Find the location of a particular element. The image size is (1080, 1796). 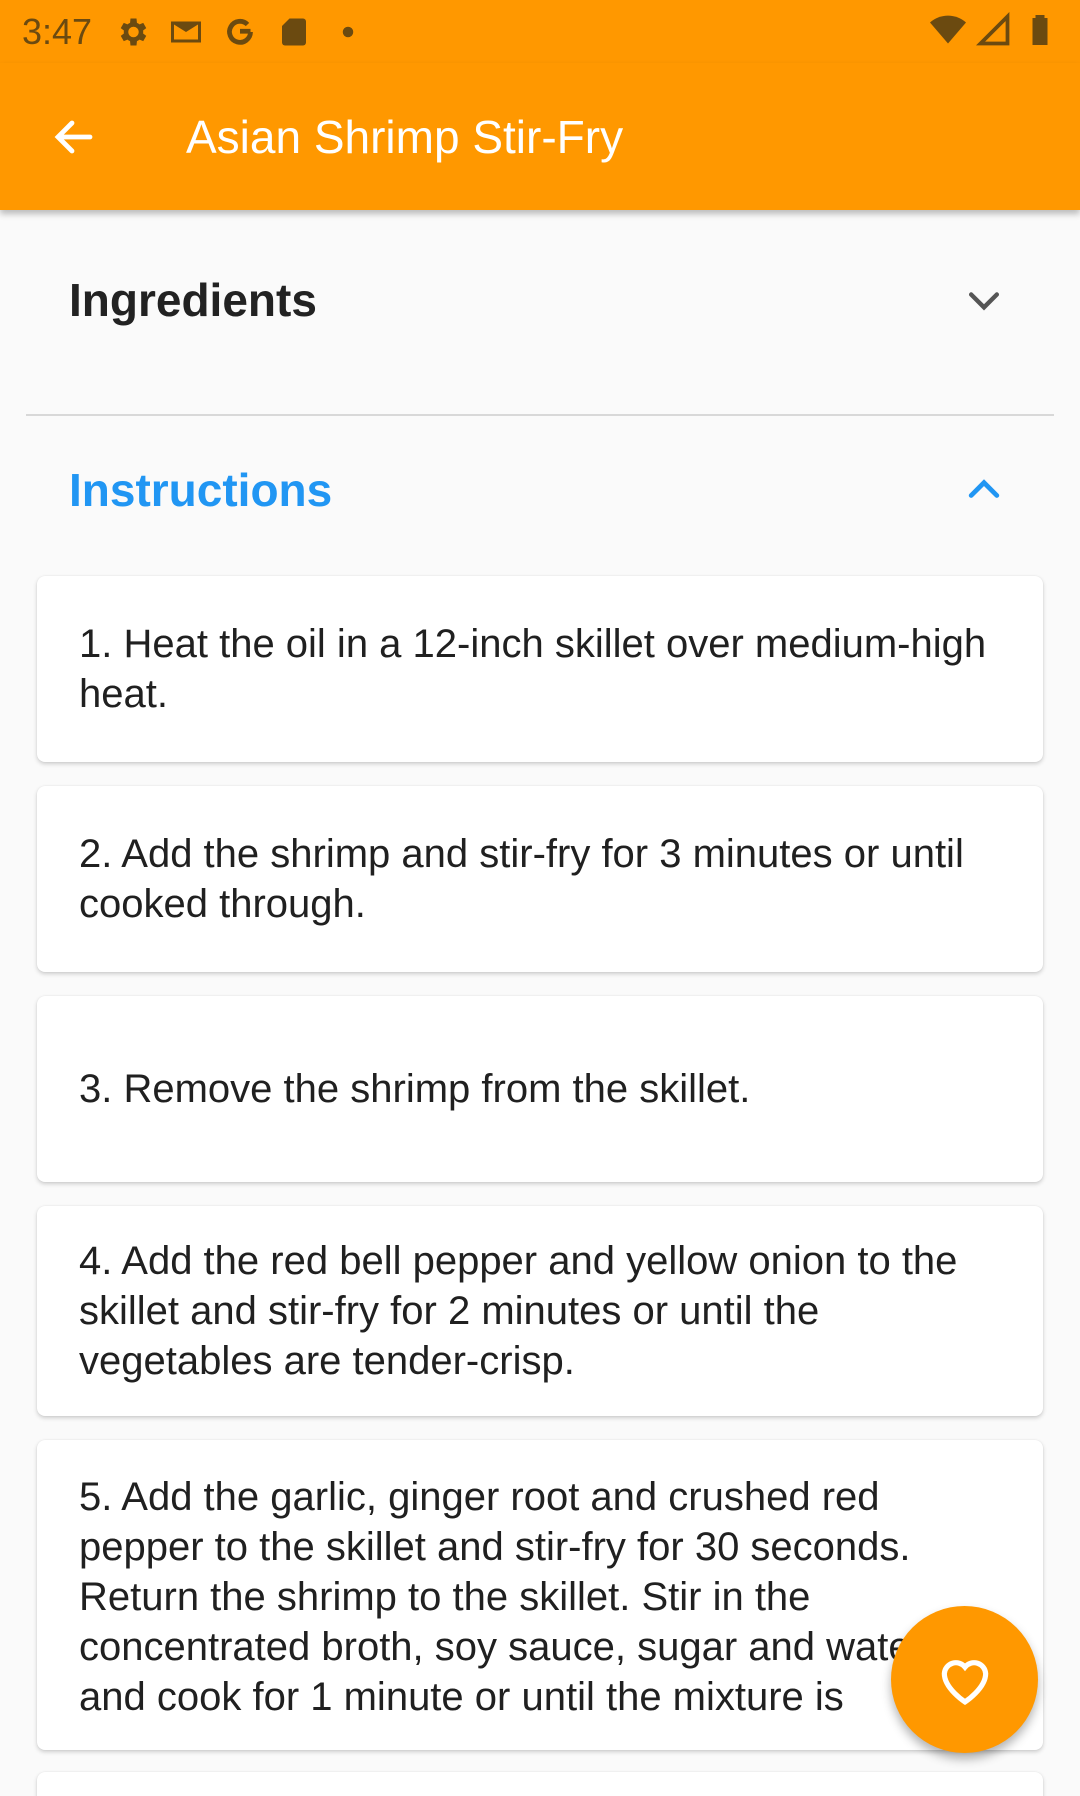

arrow-back-icon is located at coordinates (73, 136).